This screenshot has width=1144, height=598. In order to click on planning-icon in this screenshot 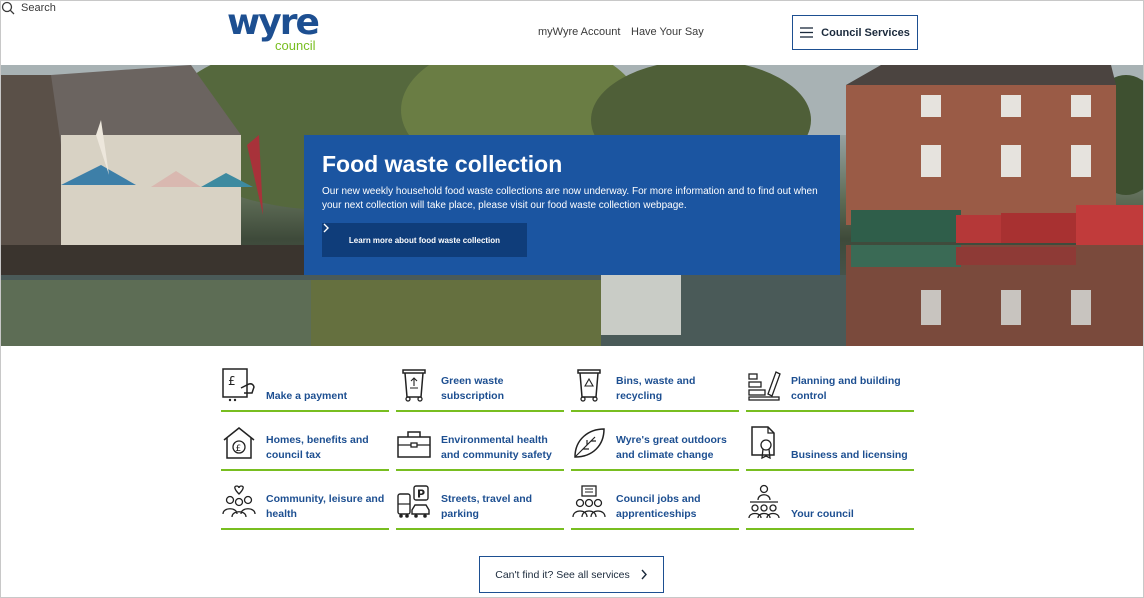, I will do `click(764, 384)`.